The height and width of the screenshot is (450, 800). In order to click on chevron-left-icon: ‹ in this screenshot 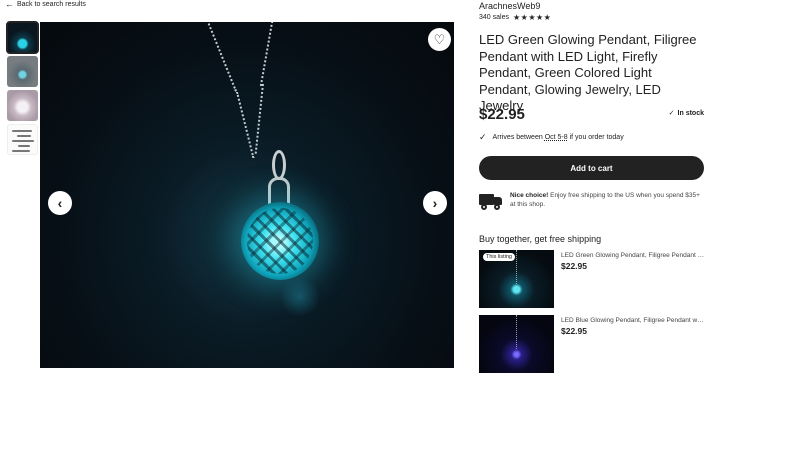, I will do `click(60, 203)`.